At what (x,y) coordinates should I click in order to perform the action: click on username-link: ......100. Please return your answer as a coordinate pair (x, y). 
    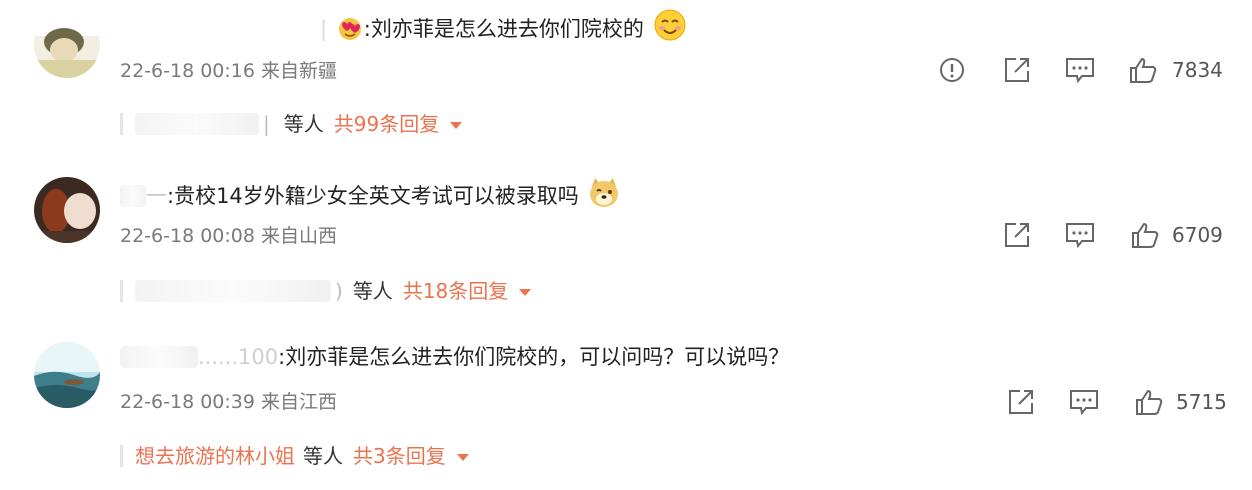
    Looking at the image, I should click on (238, 357).